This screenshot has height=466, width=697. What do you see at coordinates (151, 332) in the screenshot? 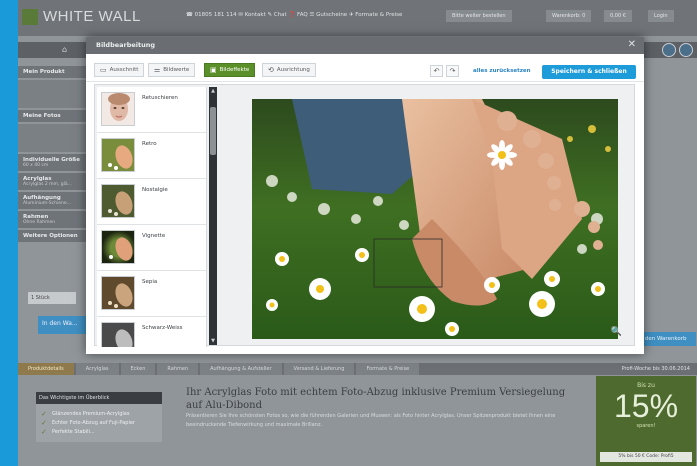
I see `effect-item-bw: Schwarz-Weiss` at bounding box center [151, 332].